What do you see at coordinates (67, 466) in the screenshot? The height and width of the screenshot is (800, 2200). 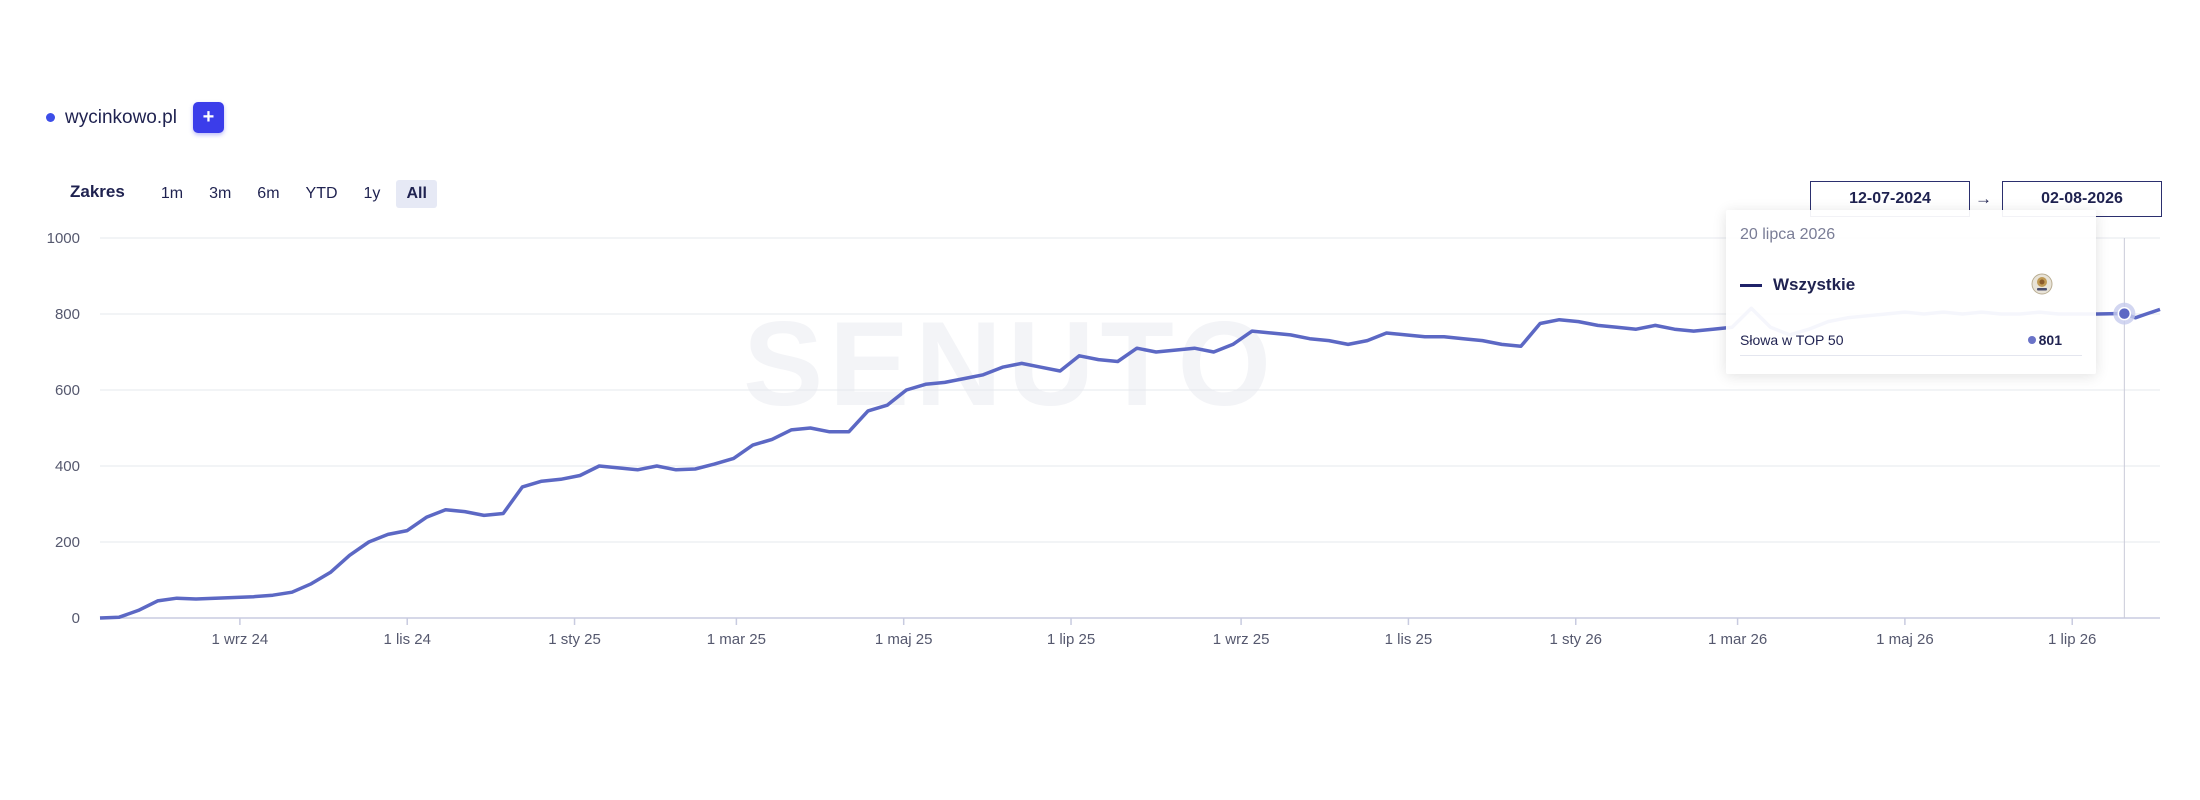 I see `y-tick-label: 400` at bounding box center [67, 466].